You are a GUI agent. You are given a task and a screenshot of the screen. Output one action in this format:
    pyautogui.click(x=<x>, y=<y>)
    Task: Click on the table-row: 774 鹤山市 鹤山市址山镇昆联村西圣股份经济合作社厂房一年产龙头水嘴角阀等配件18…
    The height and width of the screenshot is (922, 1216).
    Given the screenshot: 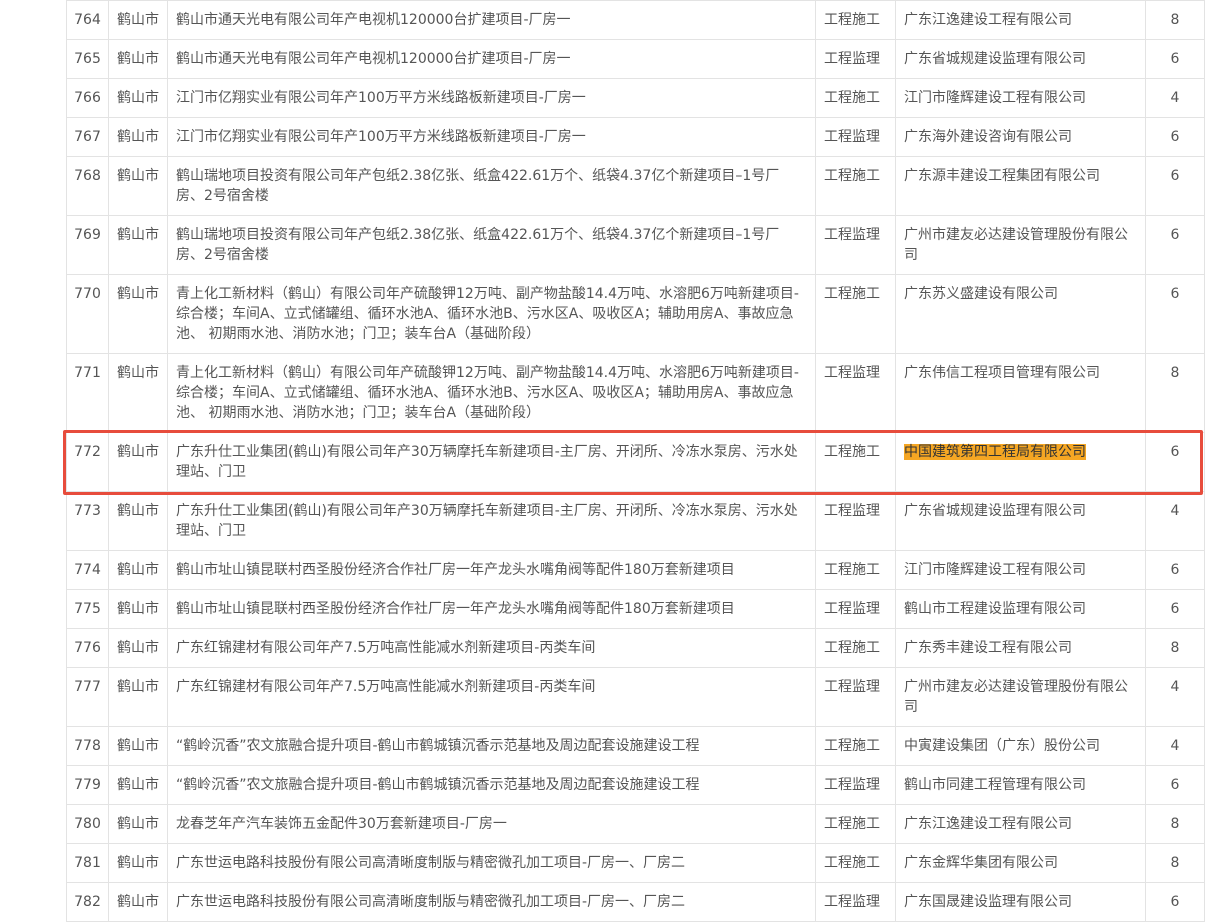 What is the action you would take?
    pyautogui.click(x=635, y=570)
    